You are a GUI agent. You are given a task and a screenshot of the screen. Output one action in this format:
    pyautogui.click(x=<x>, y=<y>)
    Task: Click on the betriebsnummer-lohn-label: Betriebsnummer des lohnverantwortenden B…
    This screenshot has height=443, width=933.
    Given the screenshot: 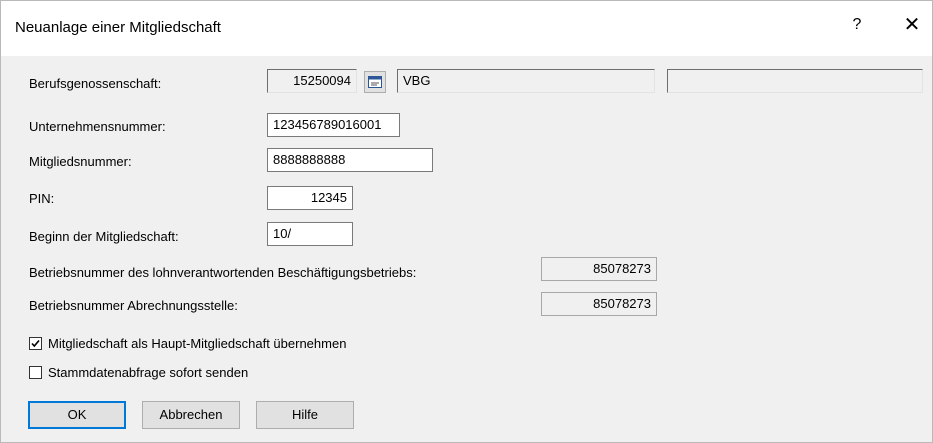 What is the action you would take?
    pyautogui.click(x=223, y=272)
    